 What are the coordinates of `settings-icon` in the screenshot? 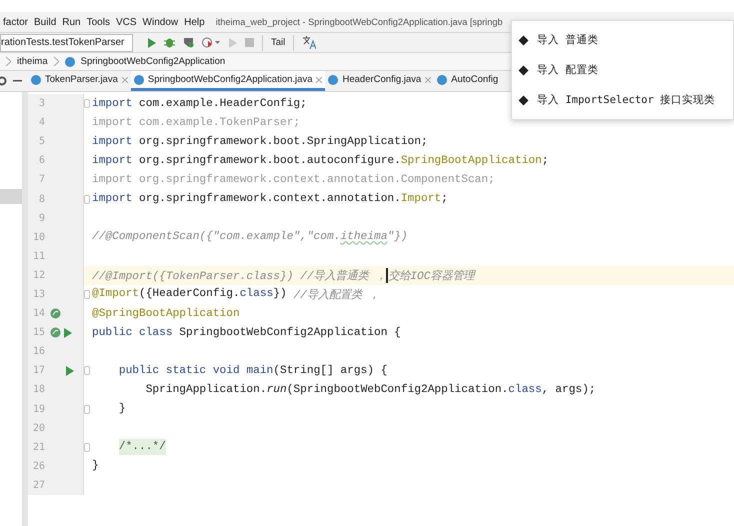 It's located at (3, 81).